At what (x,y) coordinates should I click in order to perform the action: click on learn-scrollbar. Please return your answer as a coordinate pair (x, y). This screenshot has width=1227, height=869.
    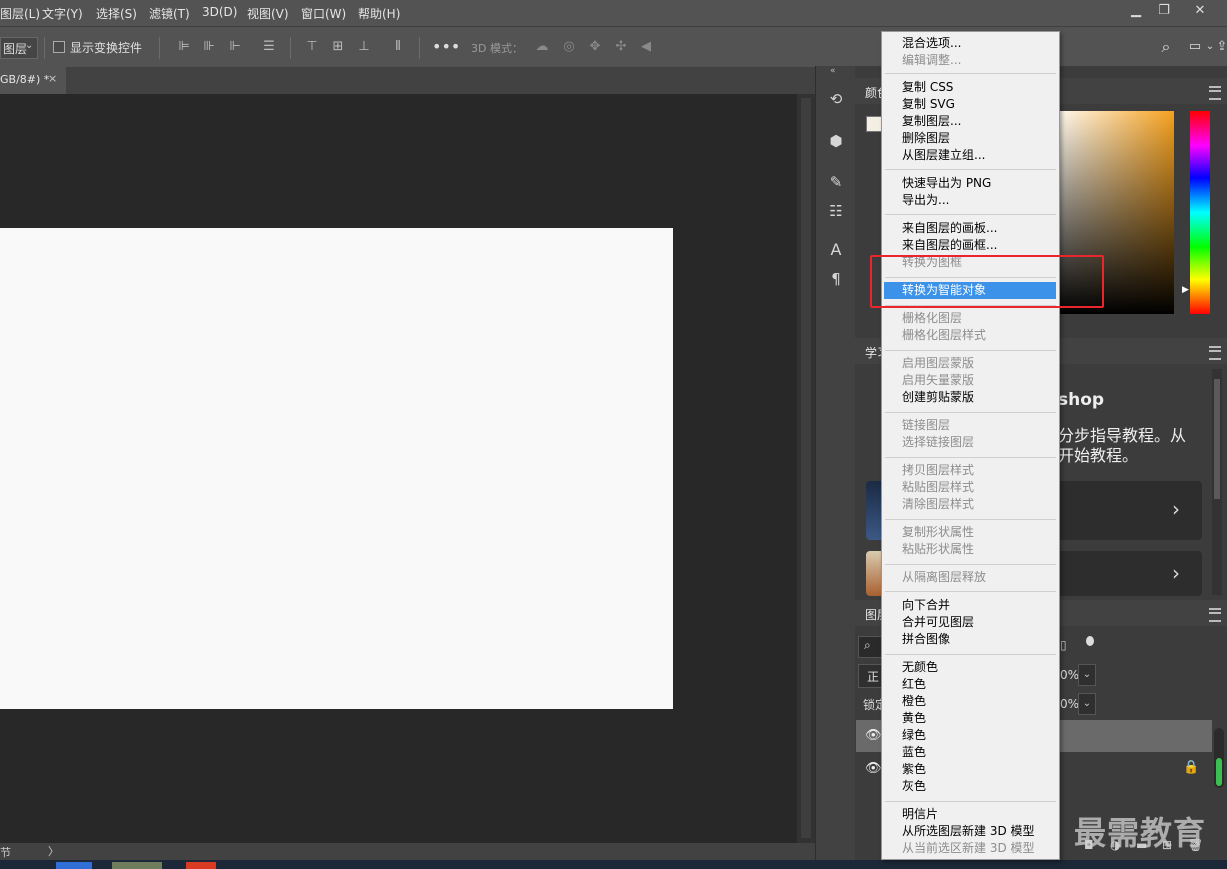
    Looking at the image, I should click on (1217, 482).